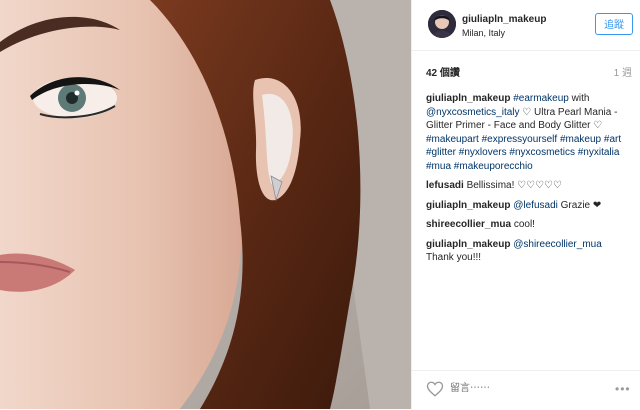 This screenshot has width=640, height=410. Describe the element at coordinates (493, 166) in the screenshot. I see `hashtag-link: #makeuporecchio` at that location.